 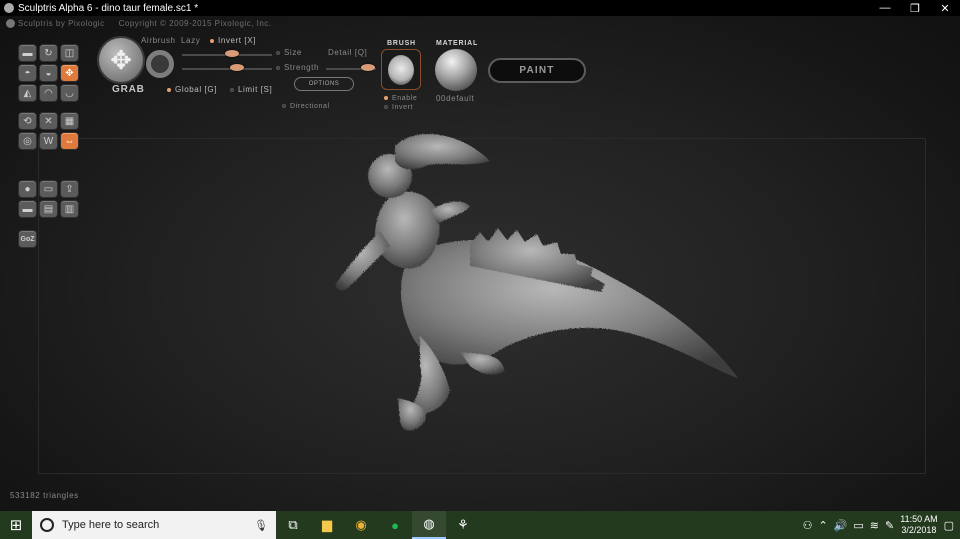 What do you see at coordinates (945, 8) in the screenshot?
I see `close-button: ✕` at bounding box center [945, 8].